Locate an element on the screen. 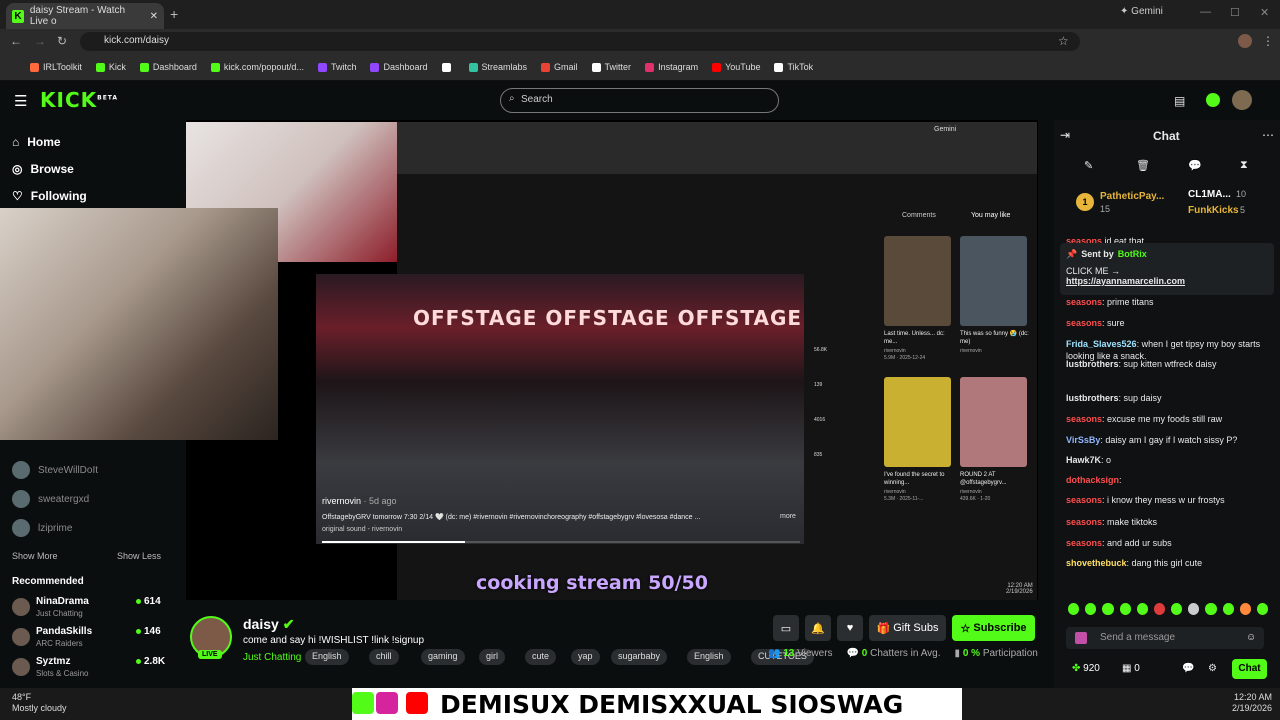  stream-tag: yap is located at coordinates (585, 657).